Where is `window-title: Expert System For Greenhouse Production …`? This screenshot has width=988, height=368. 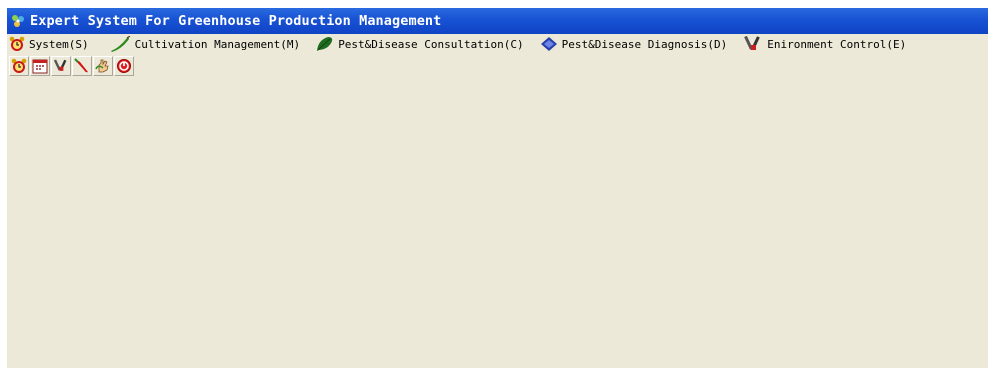
window-title: Expert System For Greenhouse Production … is located at coordinates (236, 21).